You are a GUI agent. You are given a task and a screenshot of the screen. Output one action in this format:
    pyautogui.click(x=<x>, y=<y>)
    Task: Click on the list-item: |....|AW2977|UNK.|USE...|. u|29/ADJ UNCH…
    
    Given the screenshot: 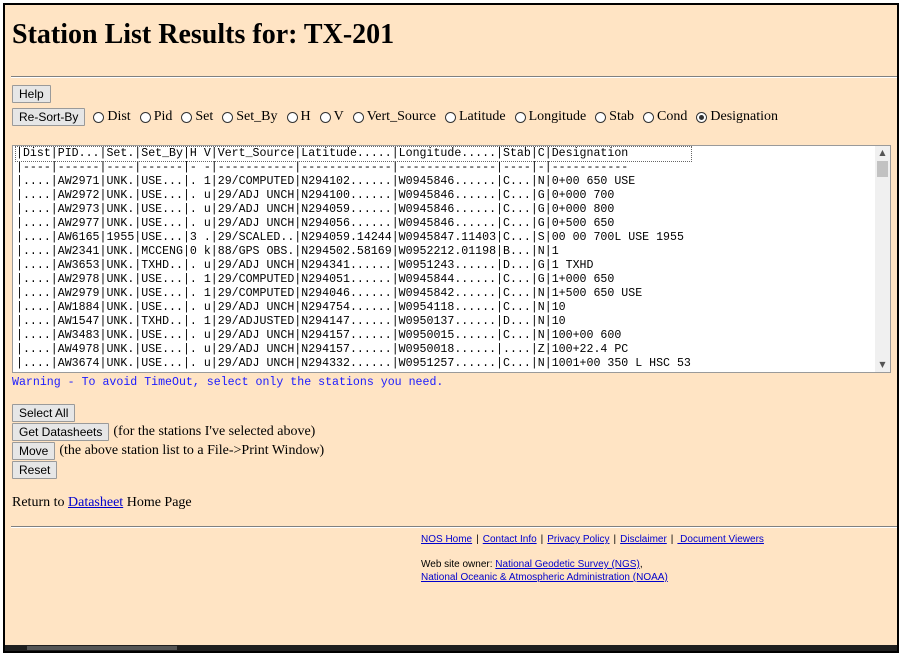 What is the action you would take?
    pyautogui.click(x=353, y=224)
    